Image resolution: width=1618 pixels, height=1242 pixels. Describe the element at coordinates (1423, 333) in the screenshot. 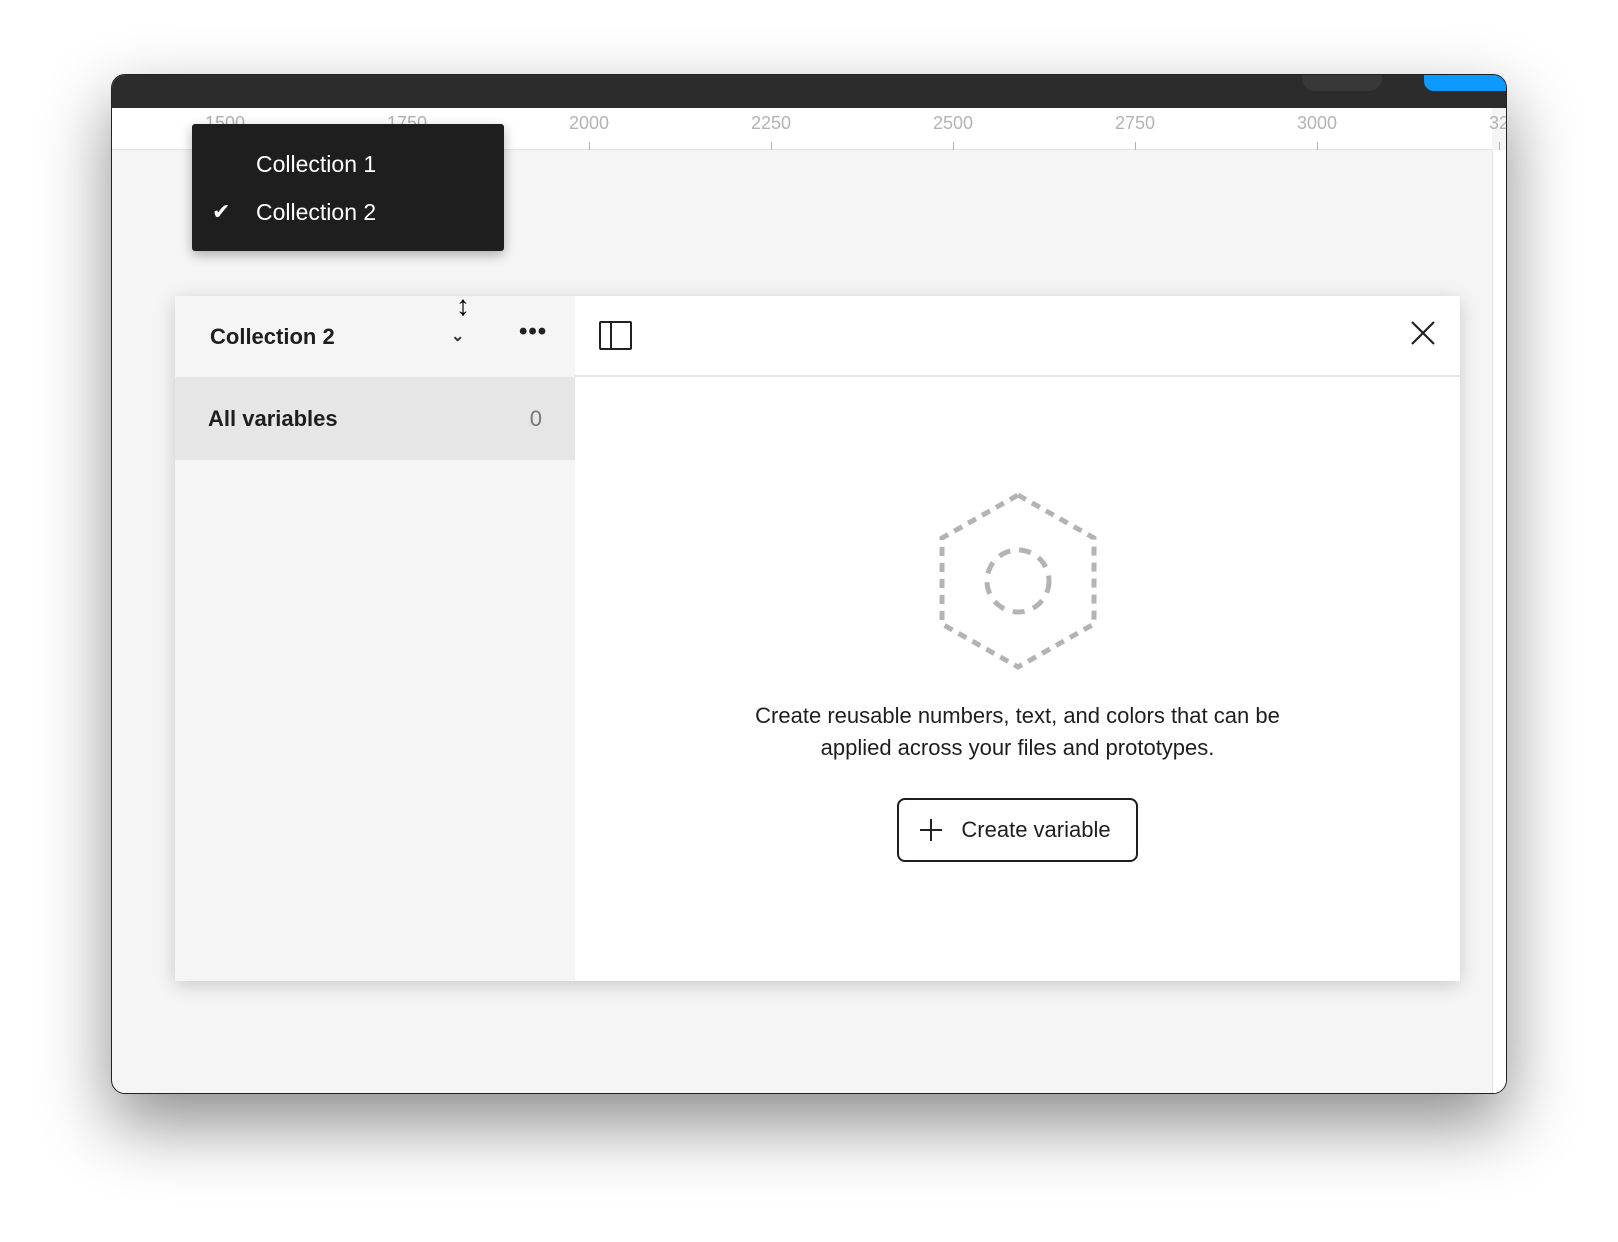

I see `close-icon` at that location.